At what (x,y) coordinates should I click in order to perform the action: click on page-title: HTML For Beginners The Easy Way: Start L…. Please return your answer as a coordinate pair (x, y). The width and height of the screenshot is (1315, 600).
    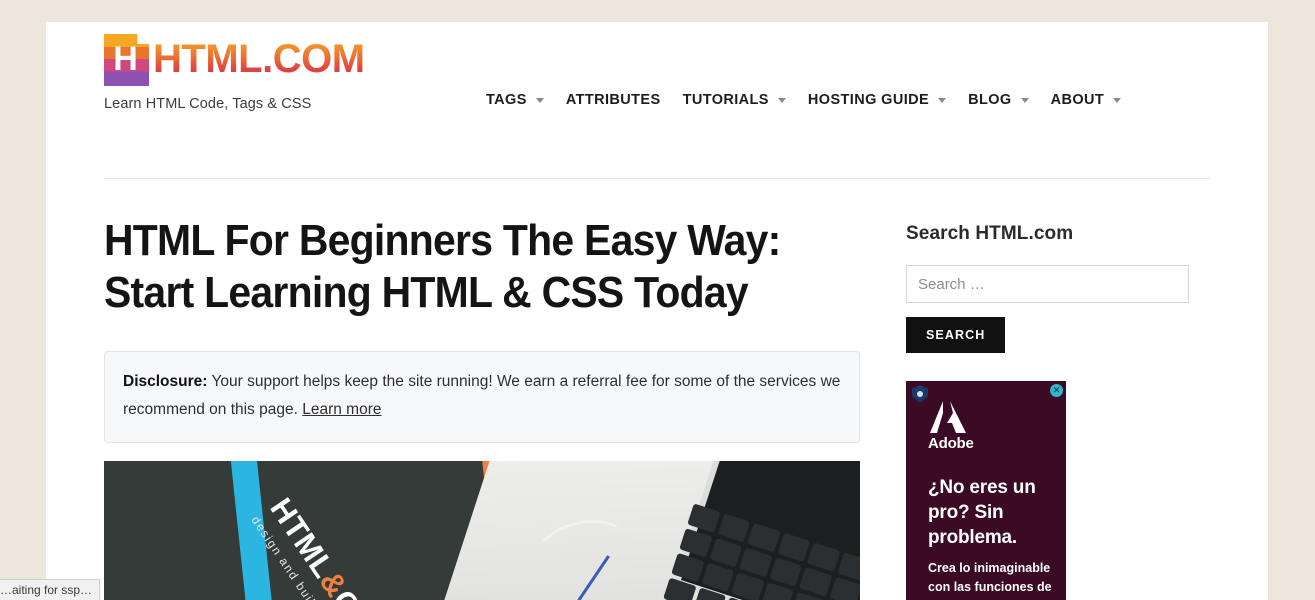
    Looking at the image, I should click on (442, 266).